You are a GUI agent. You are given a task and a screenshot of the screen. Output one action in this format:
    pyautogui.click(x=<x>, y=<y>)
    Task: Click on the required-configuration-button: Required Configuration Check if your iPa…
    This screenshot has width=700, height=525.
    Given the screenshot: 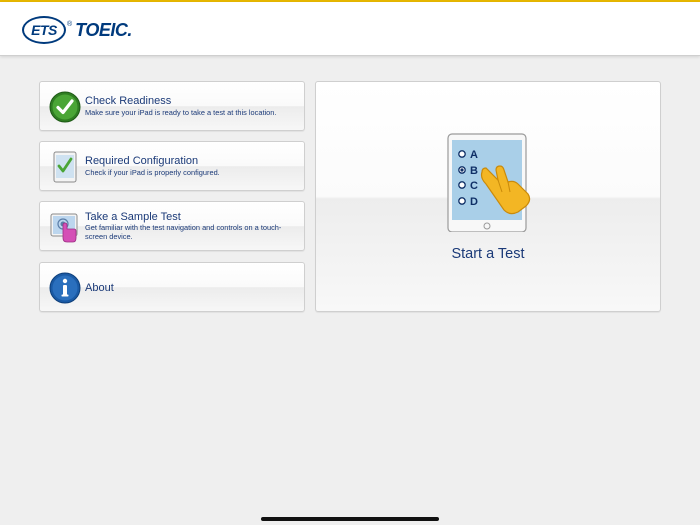 What is the action you would take?
    pyautogui.click(x=172, y=166)
    